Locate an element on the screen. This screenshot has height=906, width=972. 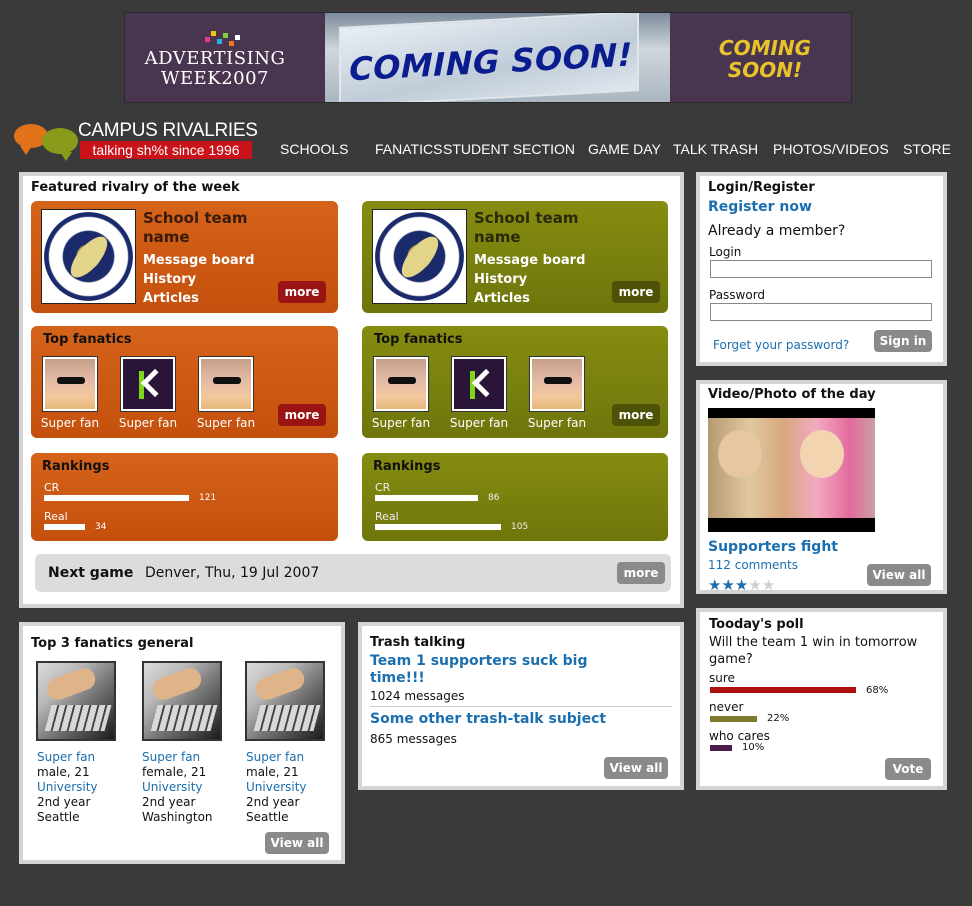
top-fanatics-title: Top fanatics is located at coordinates (87, 339).